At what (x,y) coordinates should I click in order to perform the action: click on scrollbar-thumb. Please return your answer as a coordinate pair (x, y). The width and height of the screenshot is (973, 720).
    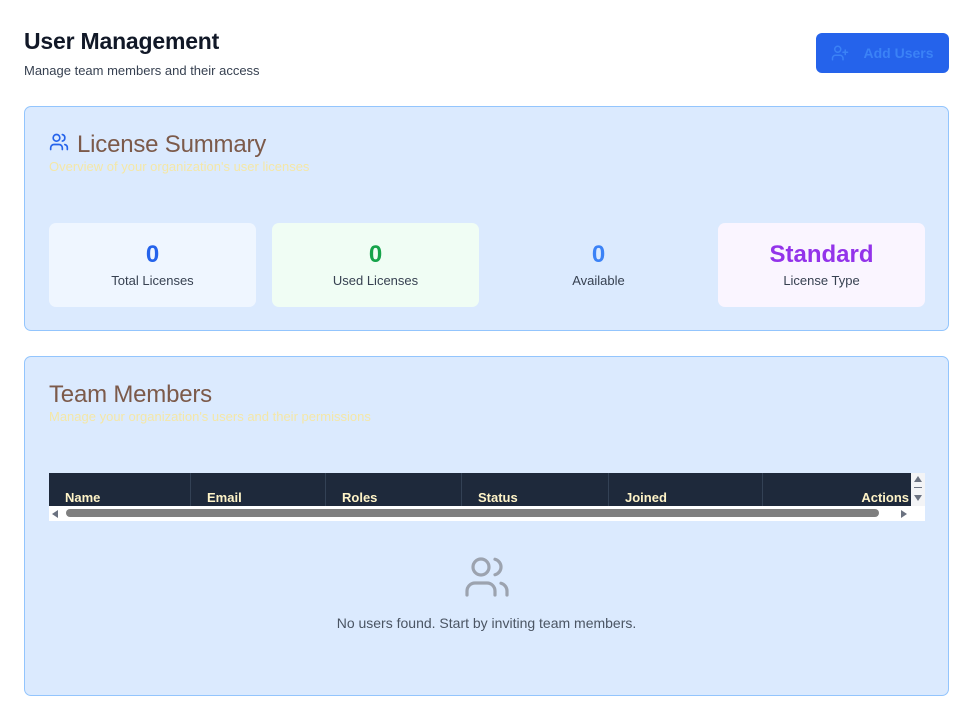
    Looking at the image, I should click on (472, 513).